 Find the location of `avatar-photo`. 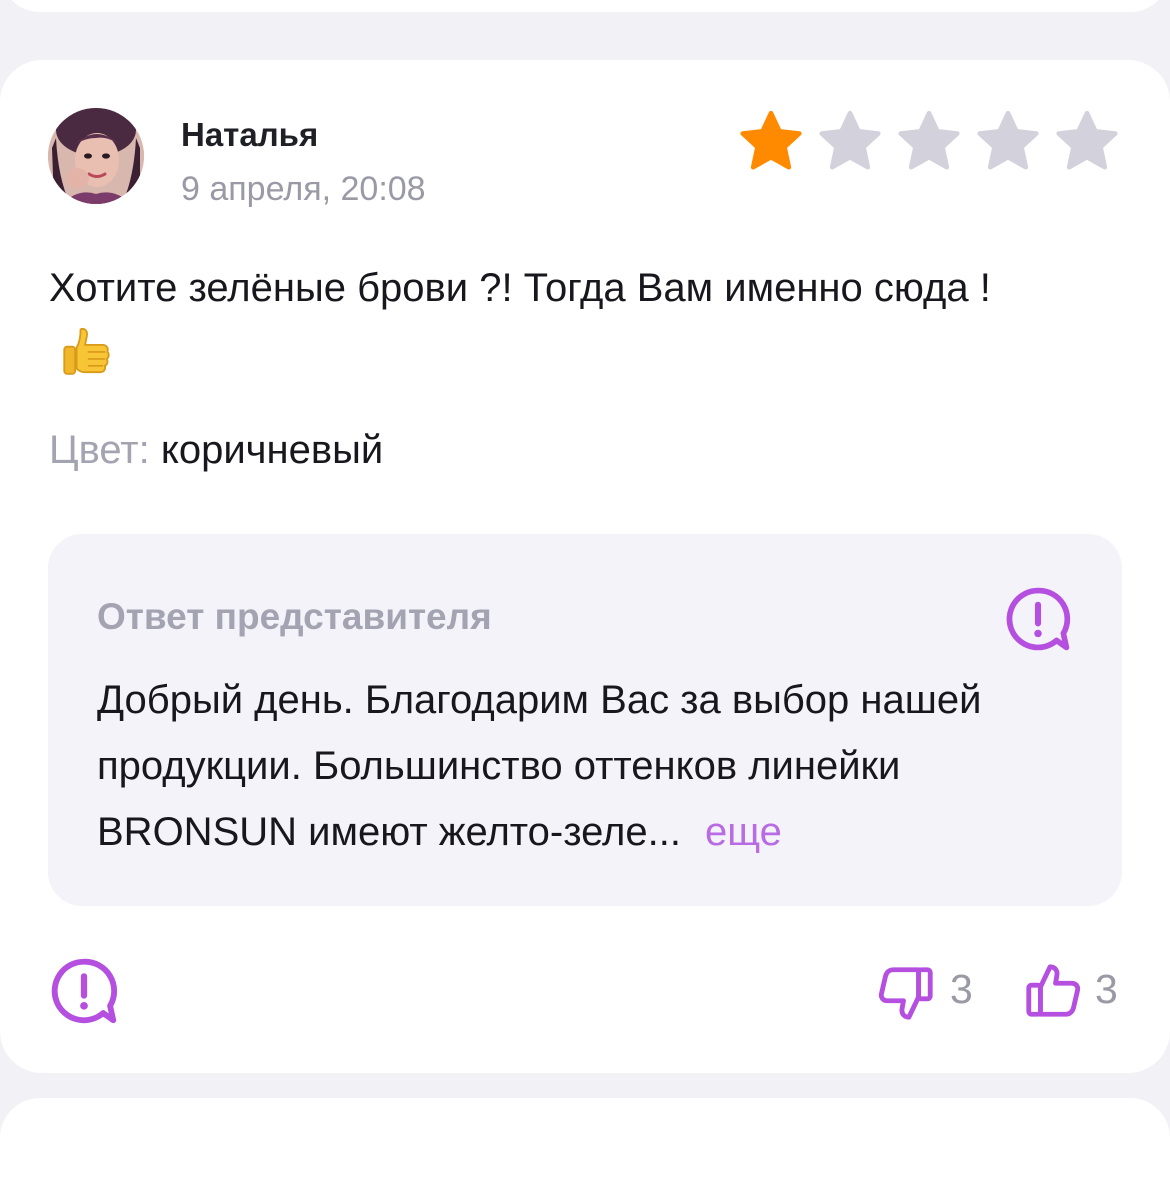

avatar-photo is located at coordinates (96, 156).